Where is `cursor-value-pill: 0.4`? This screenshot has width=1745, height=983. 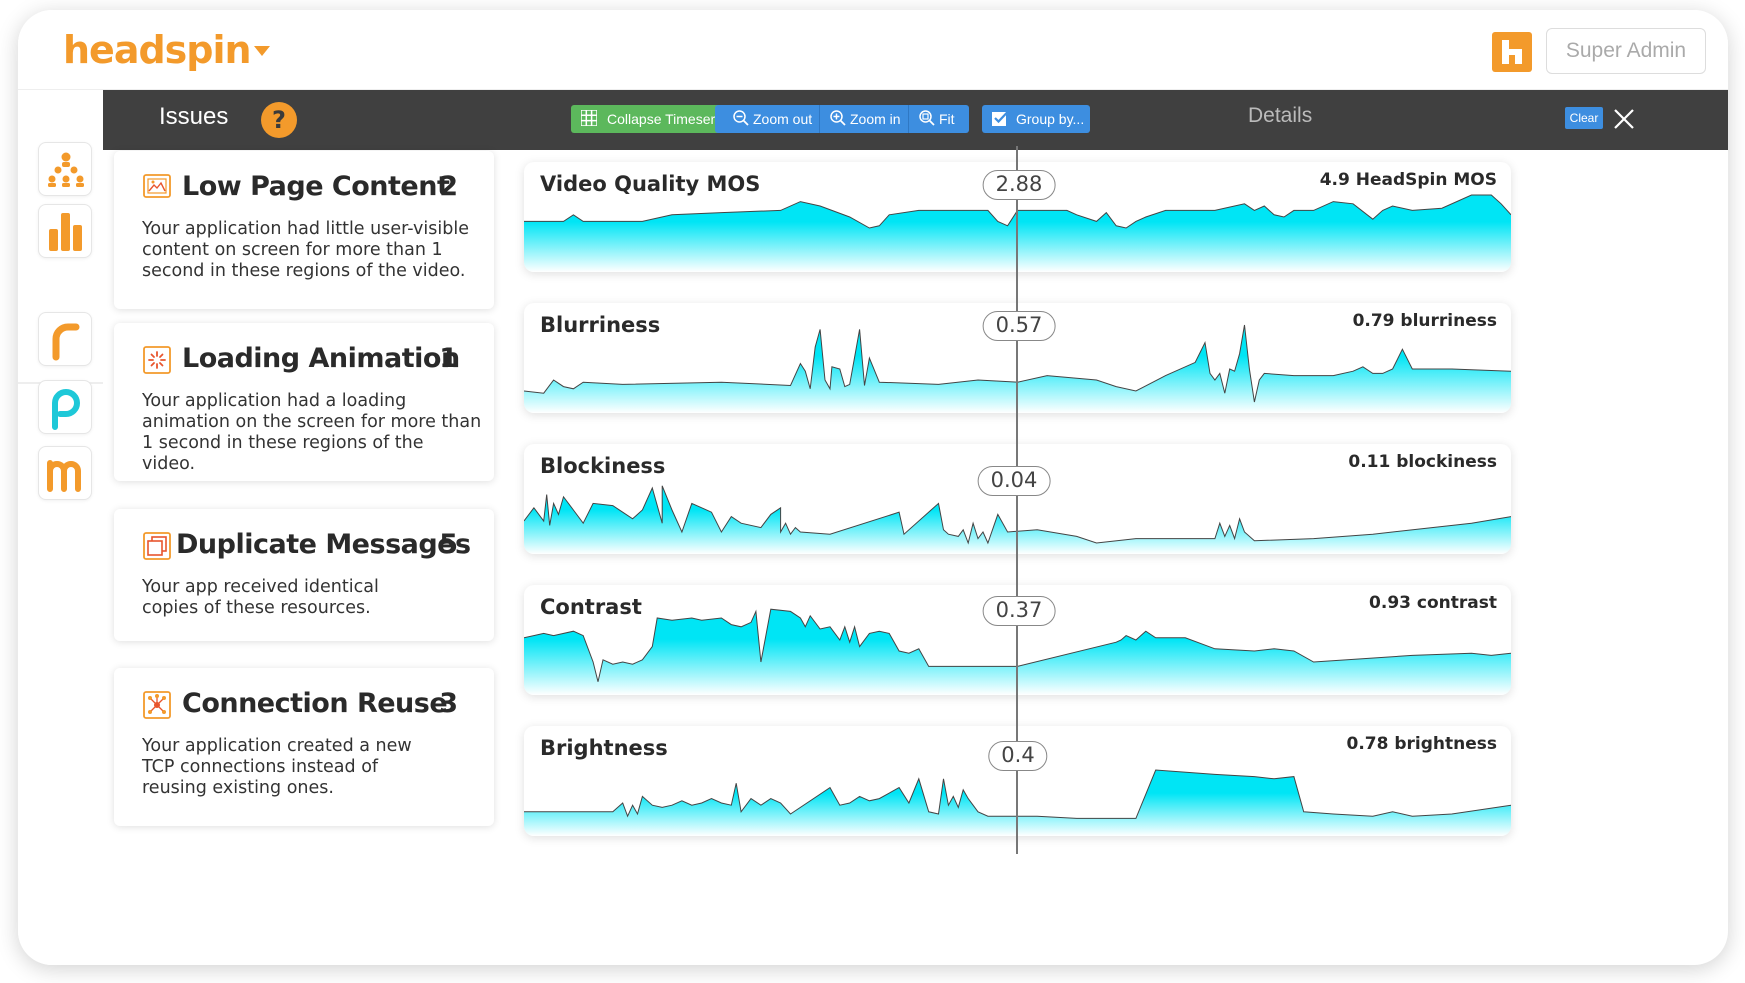
cursor-value-pill: 0.4 is located at coordinates (1018, 756).